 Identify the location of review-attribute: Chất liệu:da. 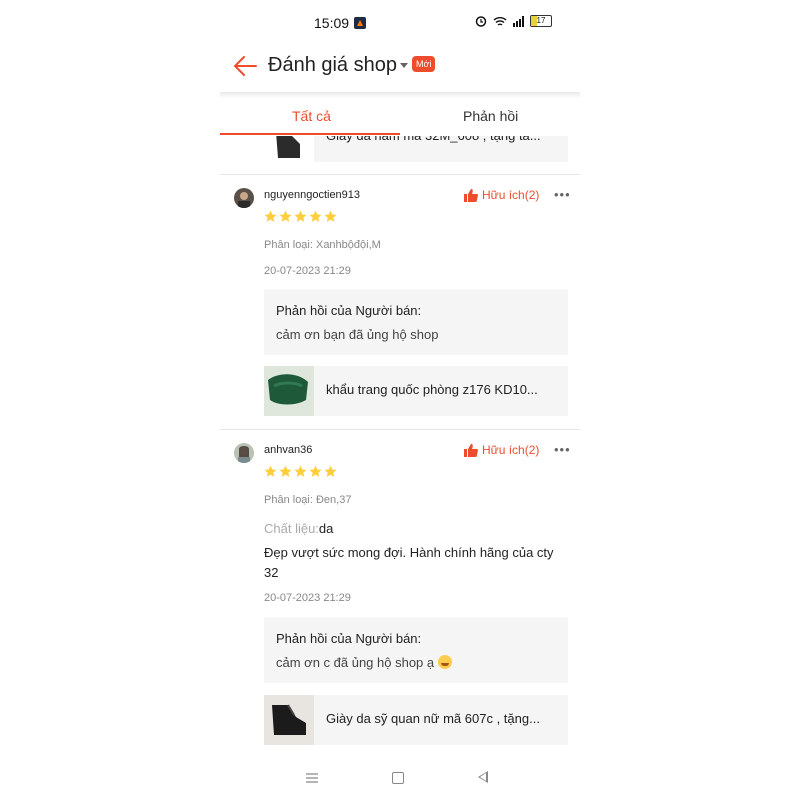
(298, 528).